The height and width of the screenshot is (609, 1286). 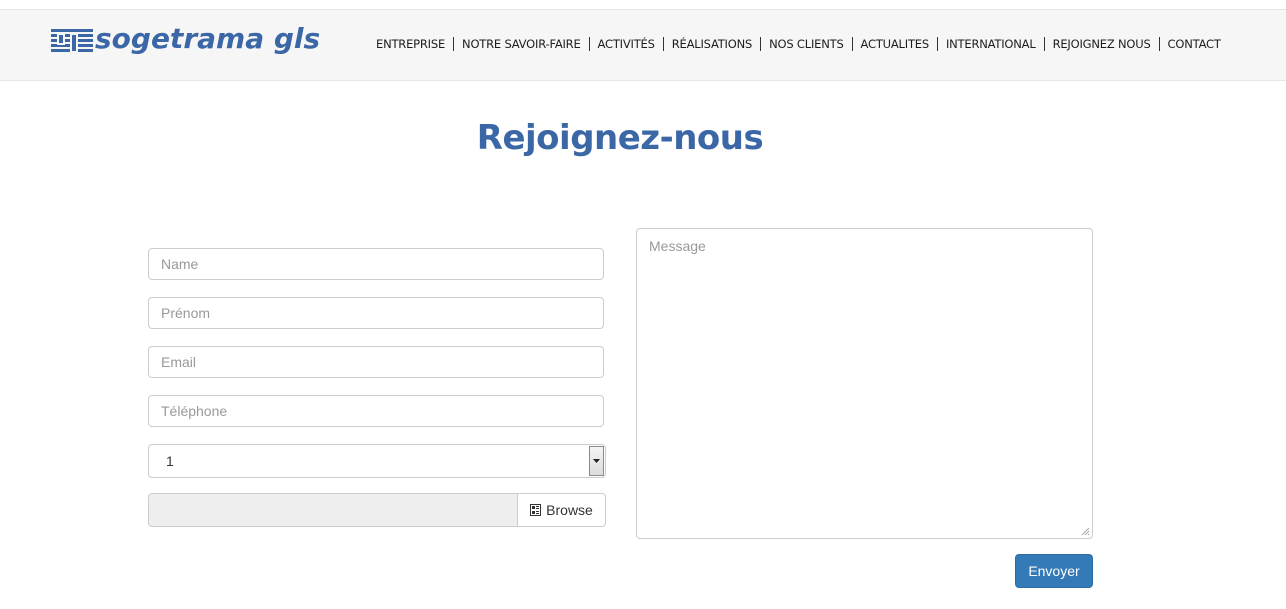 I want to click on browse-button: Browse, so click(x=561, y=510).